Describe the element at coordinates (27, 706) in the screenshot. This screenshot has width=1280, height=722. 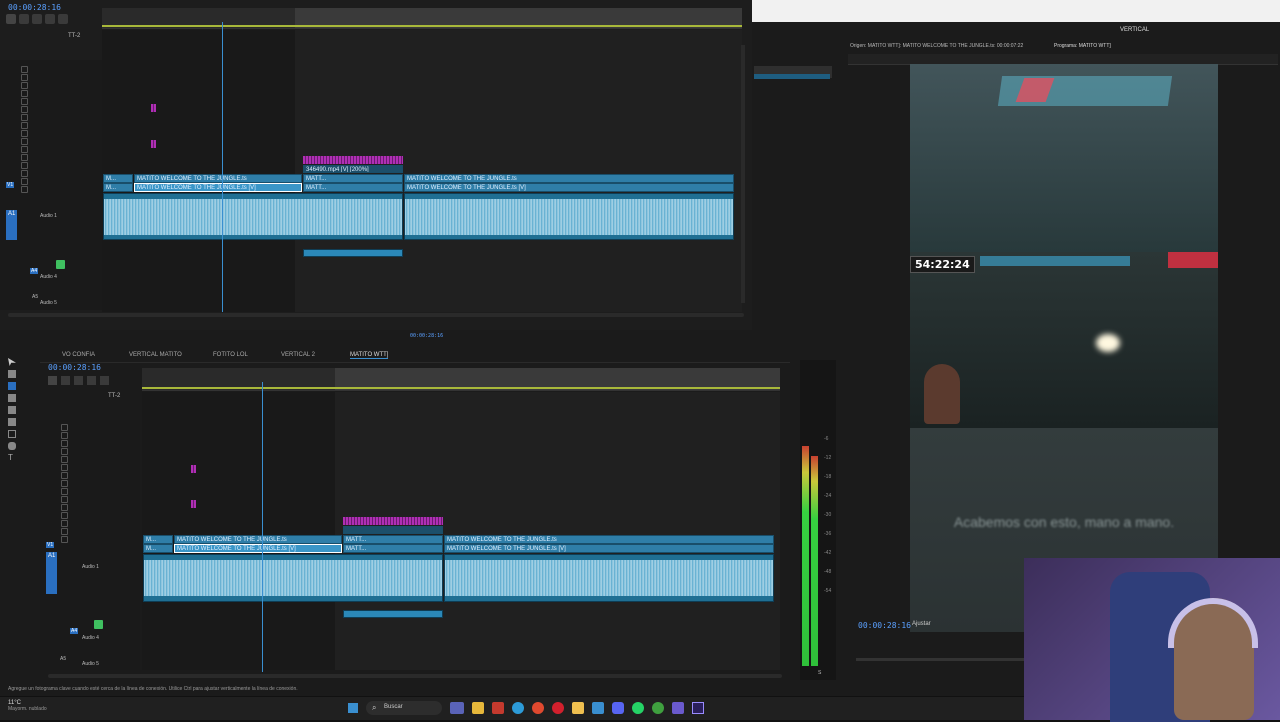
I see `weather-widget: 11°C Mayorm. nublado` at that location.